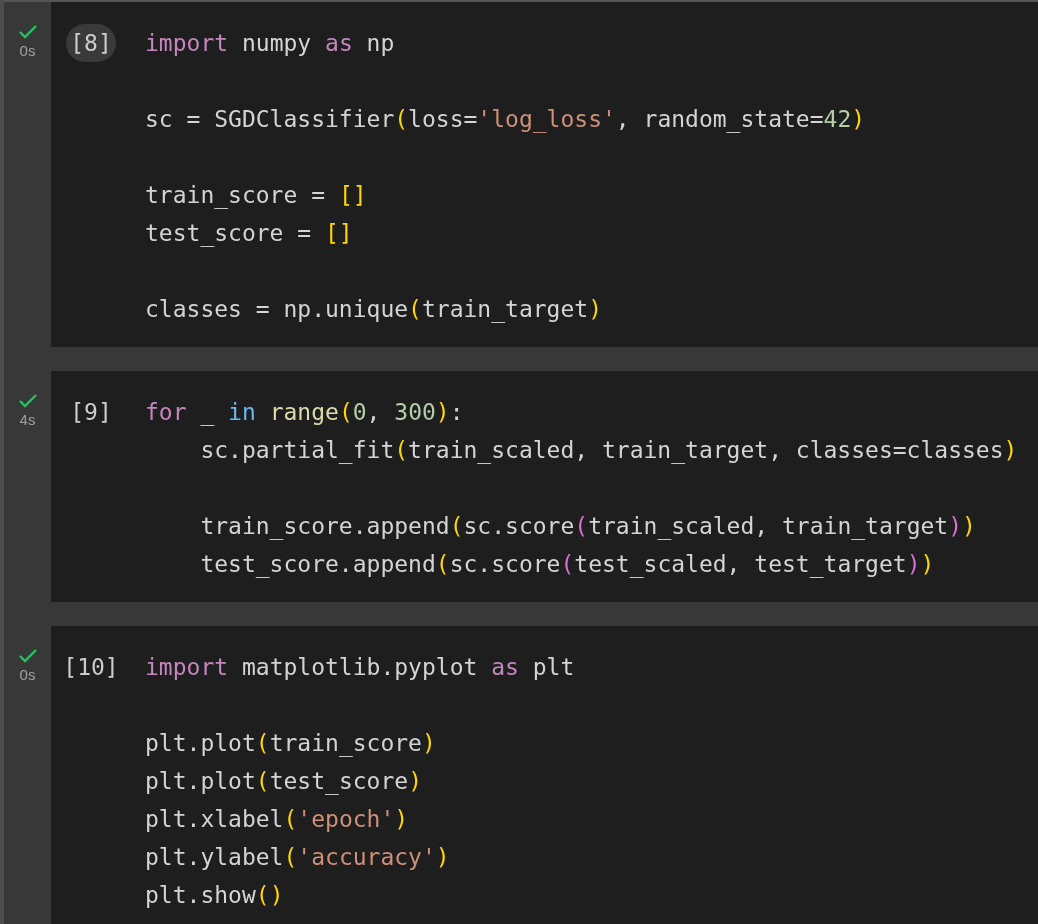 The width and height of the screenshot is (1038, 924). I want to click on code-line: plt.show(), so click(214, 895).